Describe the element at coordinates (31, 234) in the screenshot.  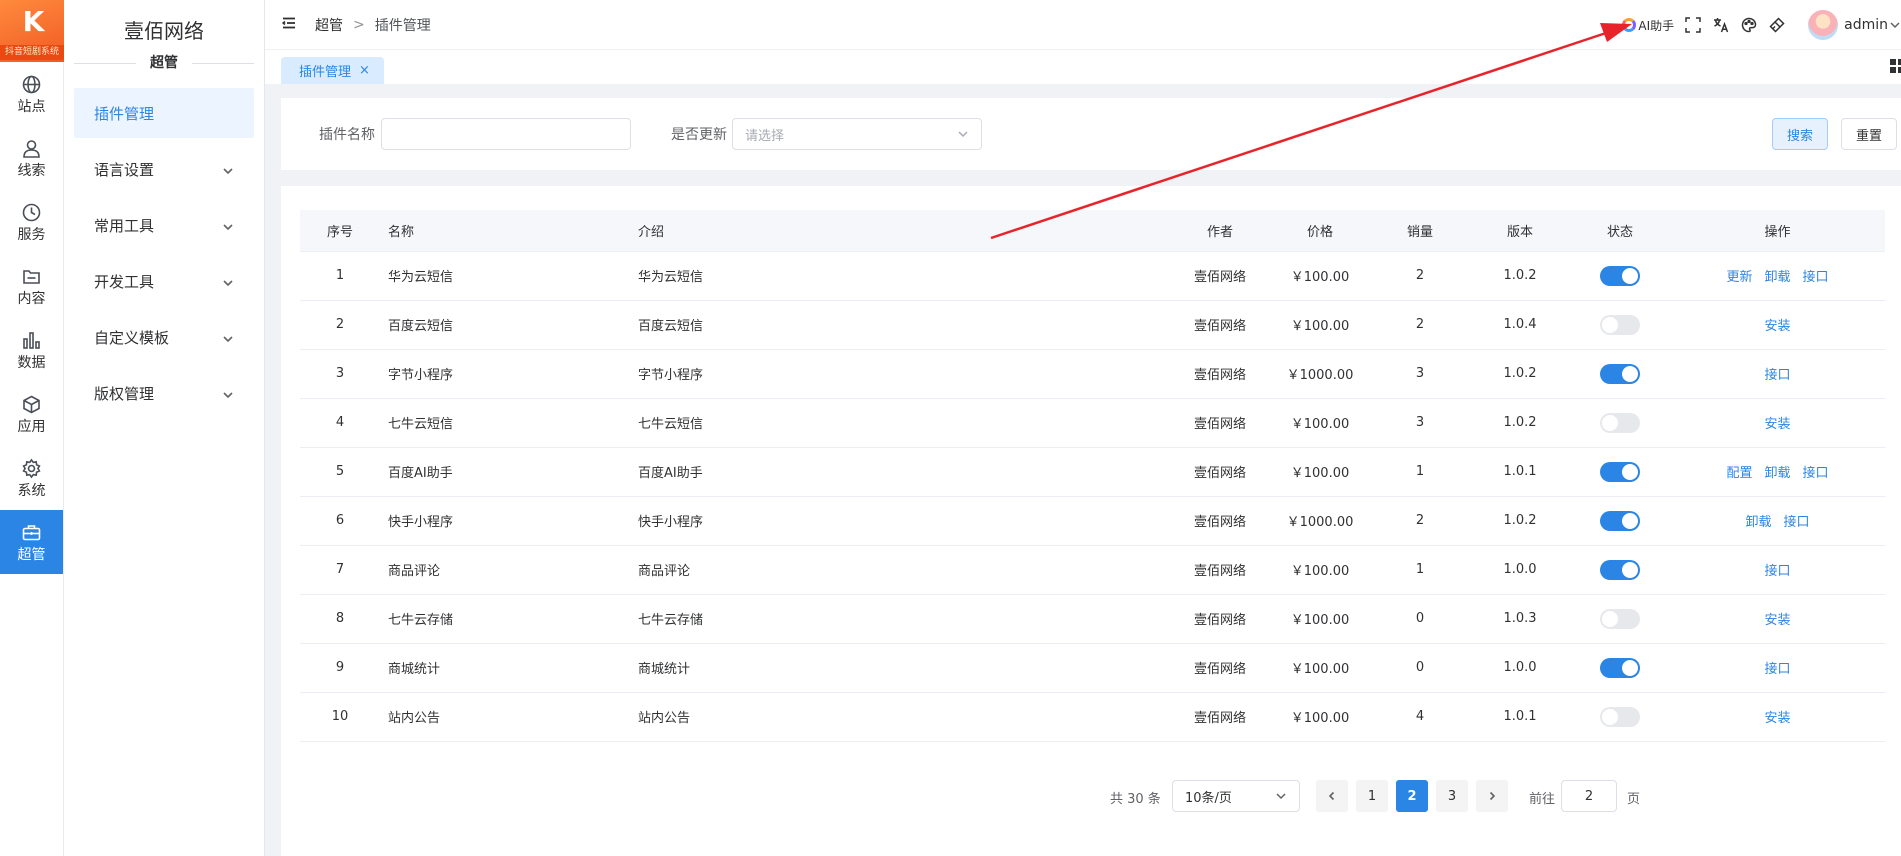
I see `rail-item-label: 服务` at that location.